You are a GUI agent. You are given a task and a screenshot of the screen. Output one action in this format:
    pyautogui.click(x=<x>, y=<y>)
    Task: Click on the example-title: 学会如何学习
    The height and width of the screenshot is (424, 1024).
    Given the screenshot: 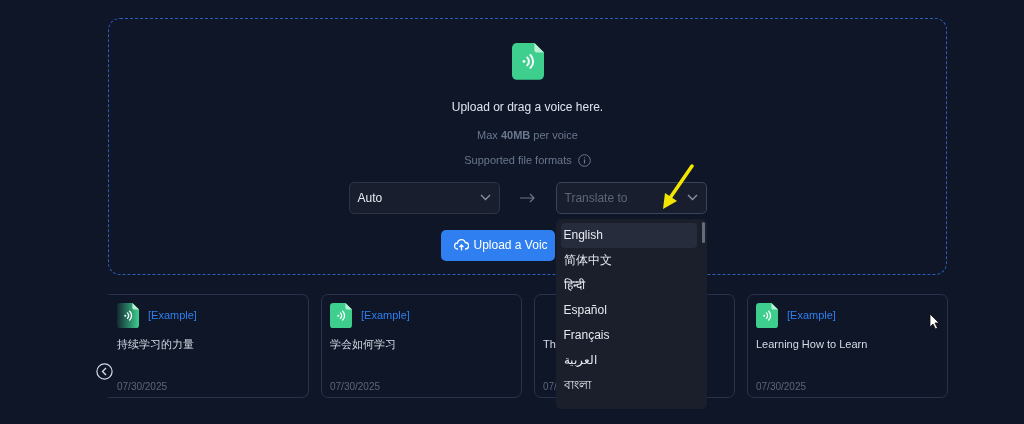 What is the action you would take?
    pyautogui.click(x=363, y=344)
    